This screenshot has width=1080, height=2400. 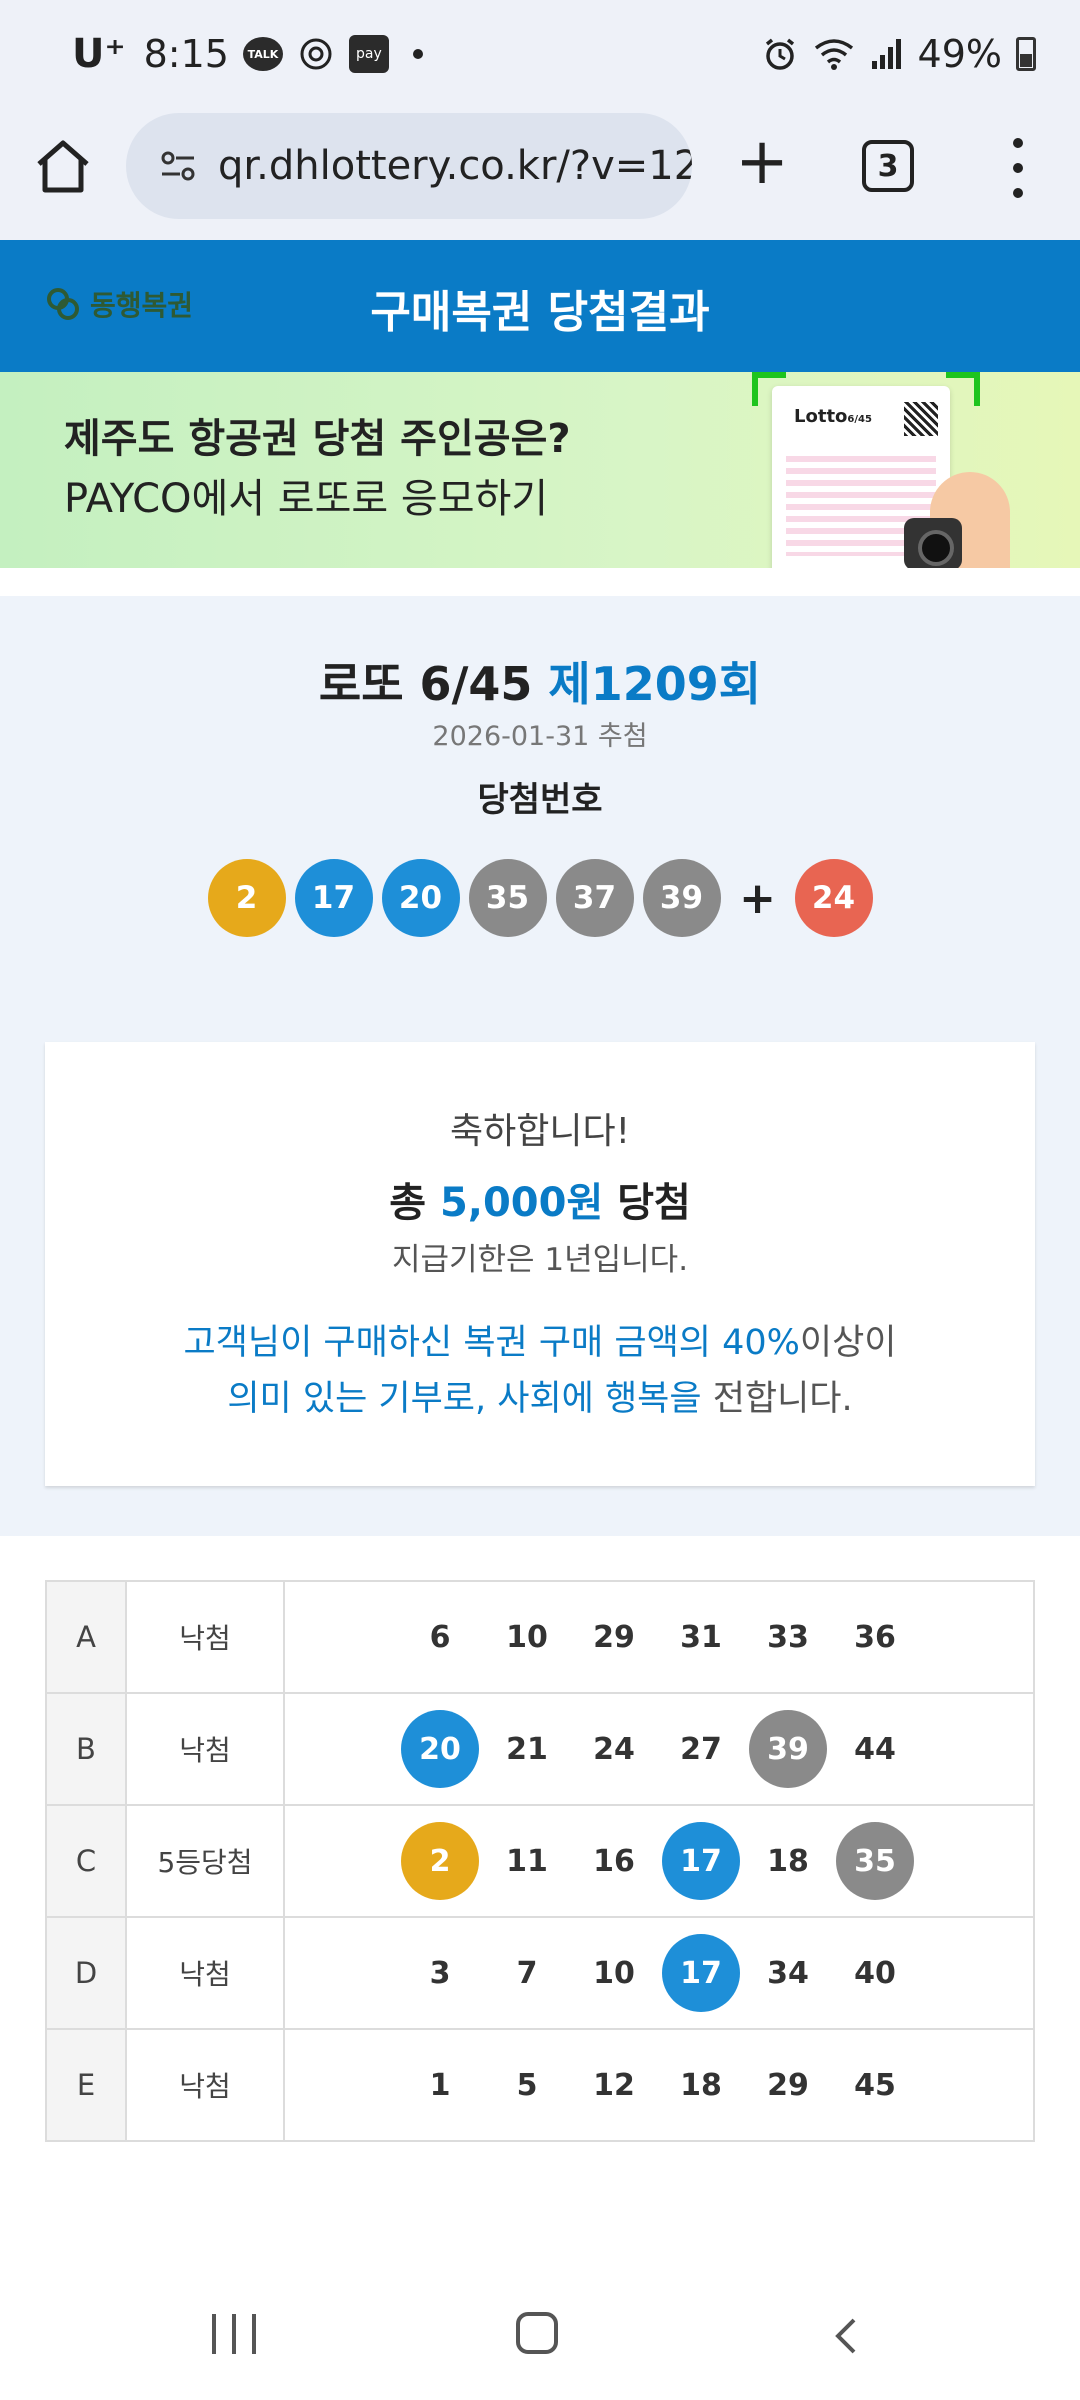 I want to click on winning-ball: 39, so click(x=681, y=898).